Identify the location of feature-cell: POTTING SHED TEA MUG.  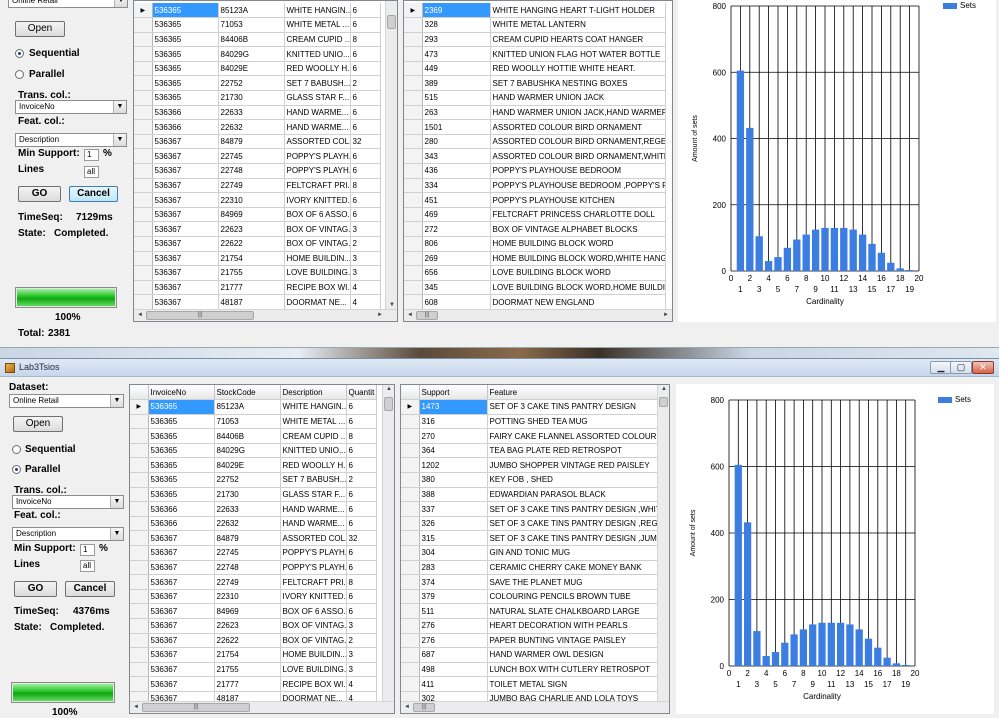
(575, 422).